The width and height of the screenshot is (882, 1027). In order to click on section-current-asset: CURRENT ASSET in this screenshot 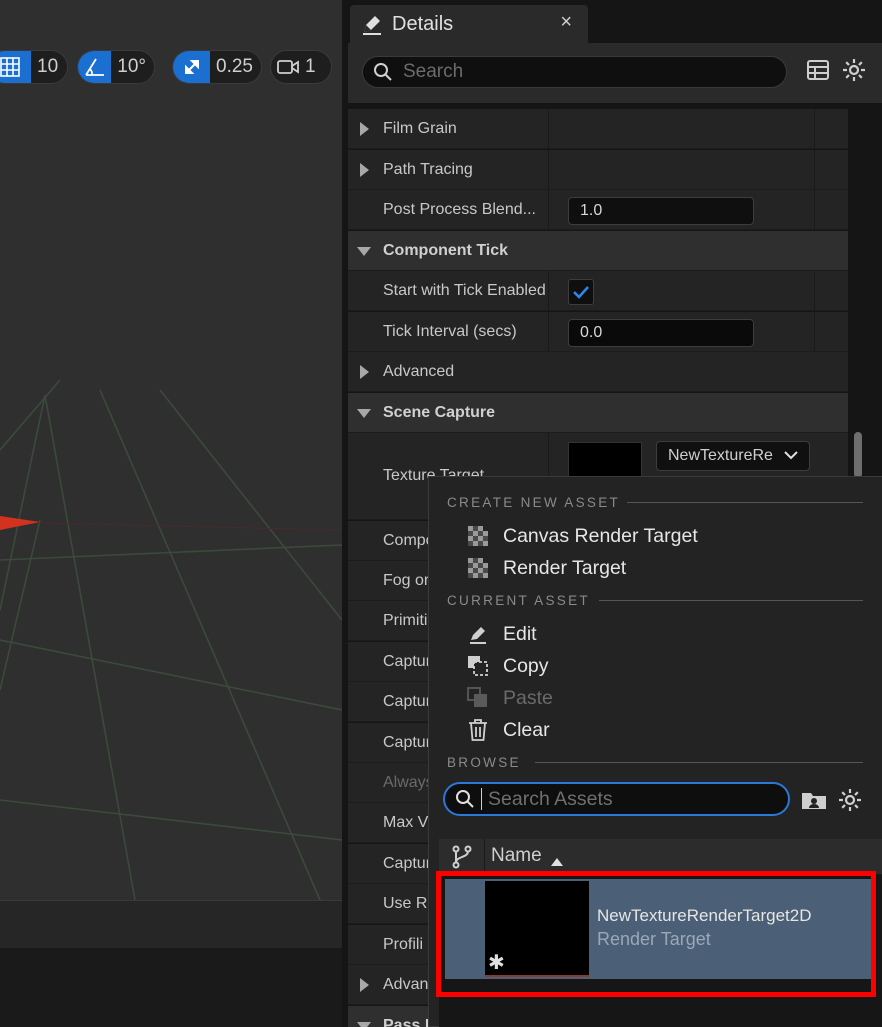, I will do `click(518, 600)`.